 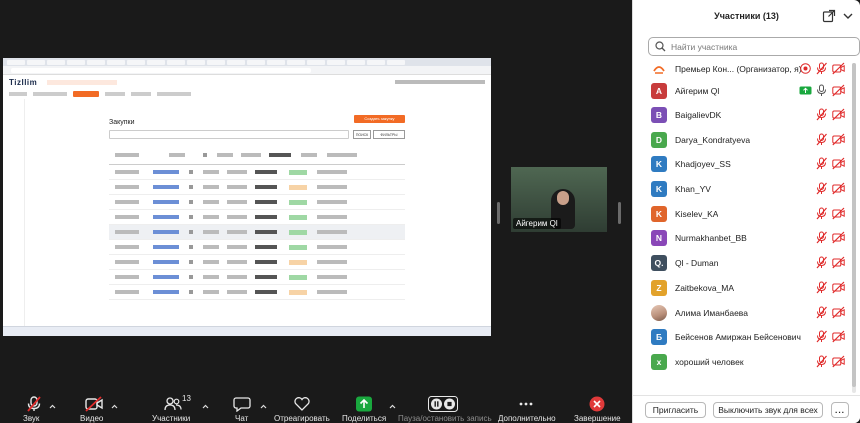 What do you see at coordinates (659, 164) in the screenshot?
I see `avatar: K` at bounding box center [659, 164].